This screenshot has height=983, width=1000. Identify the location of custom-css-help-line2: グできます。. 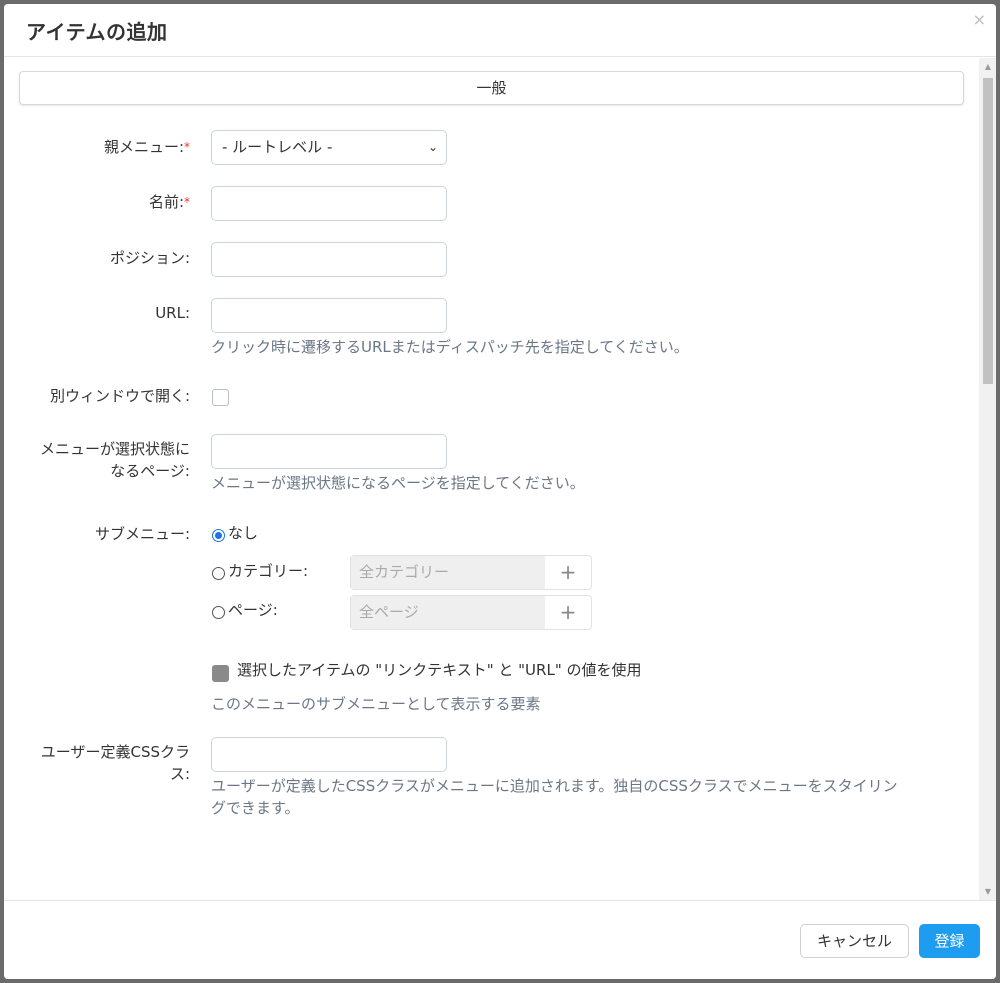
(255, 808).